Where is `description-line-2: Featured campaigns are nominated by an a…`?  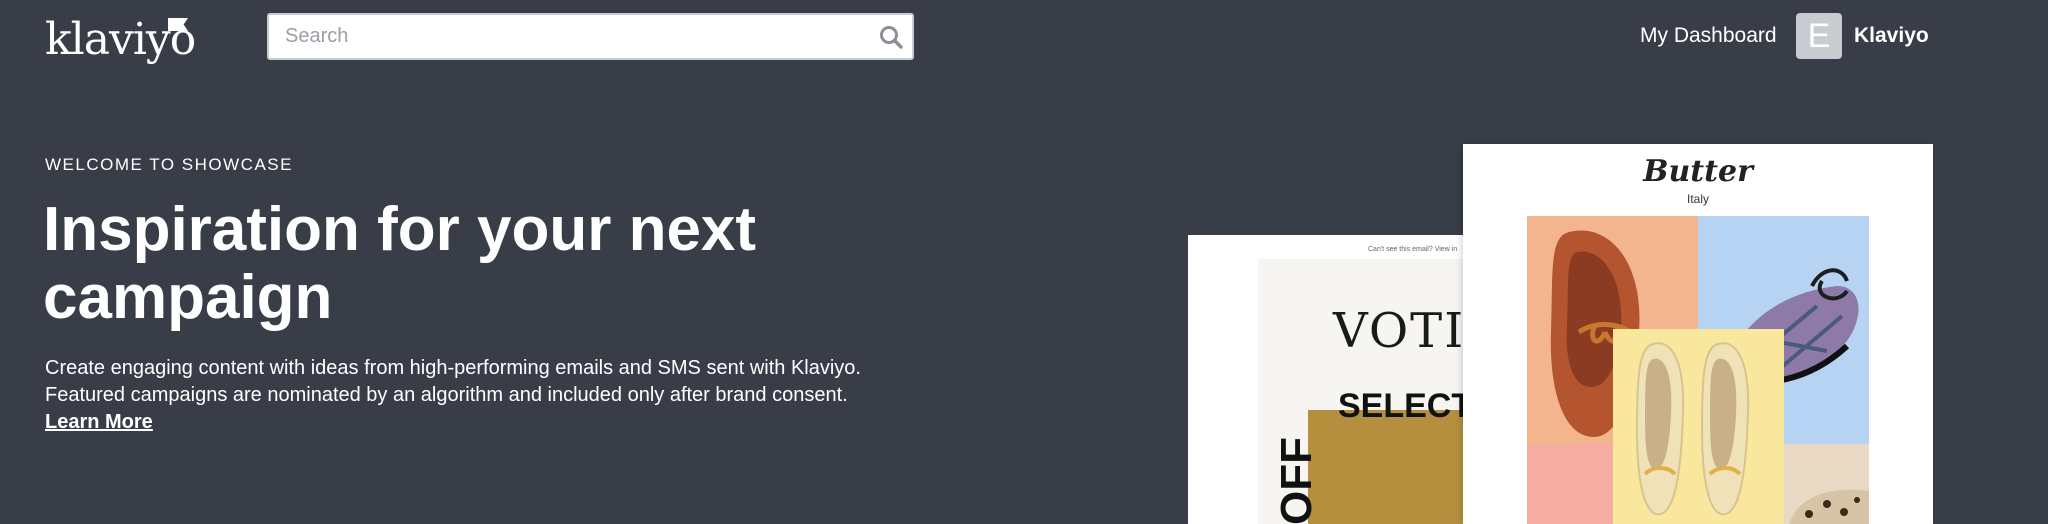 description-line-2: Featured campaigns are nominated by an a… is located at coordinates (446, 395).